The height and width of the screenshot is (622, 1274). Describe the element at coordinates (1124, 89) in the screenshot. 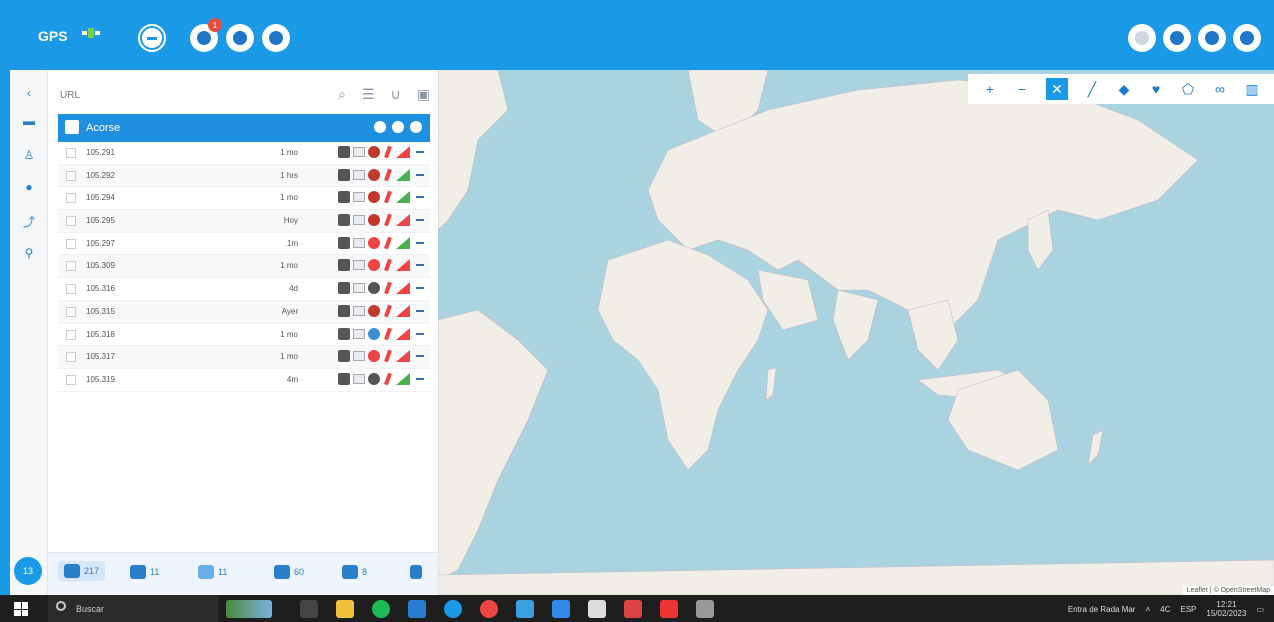

I see `tag-icon: ◆` at that location.